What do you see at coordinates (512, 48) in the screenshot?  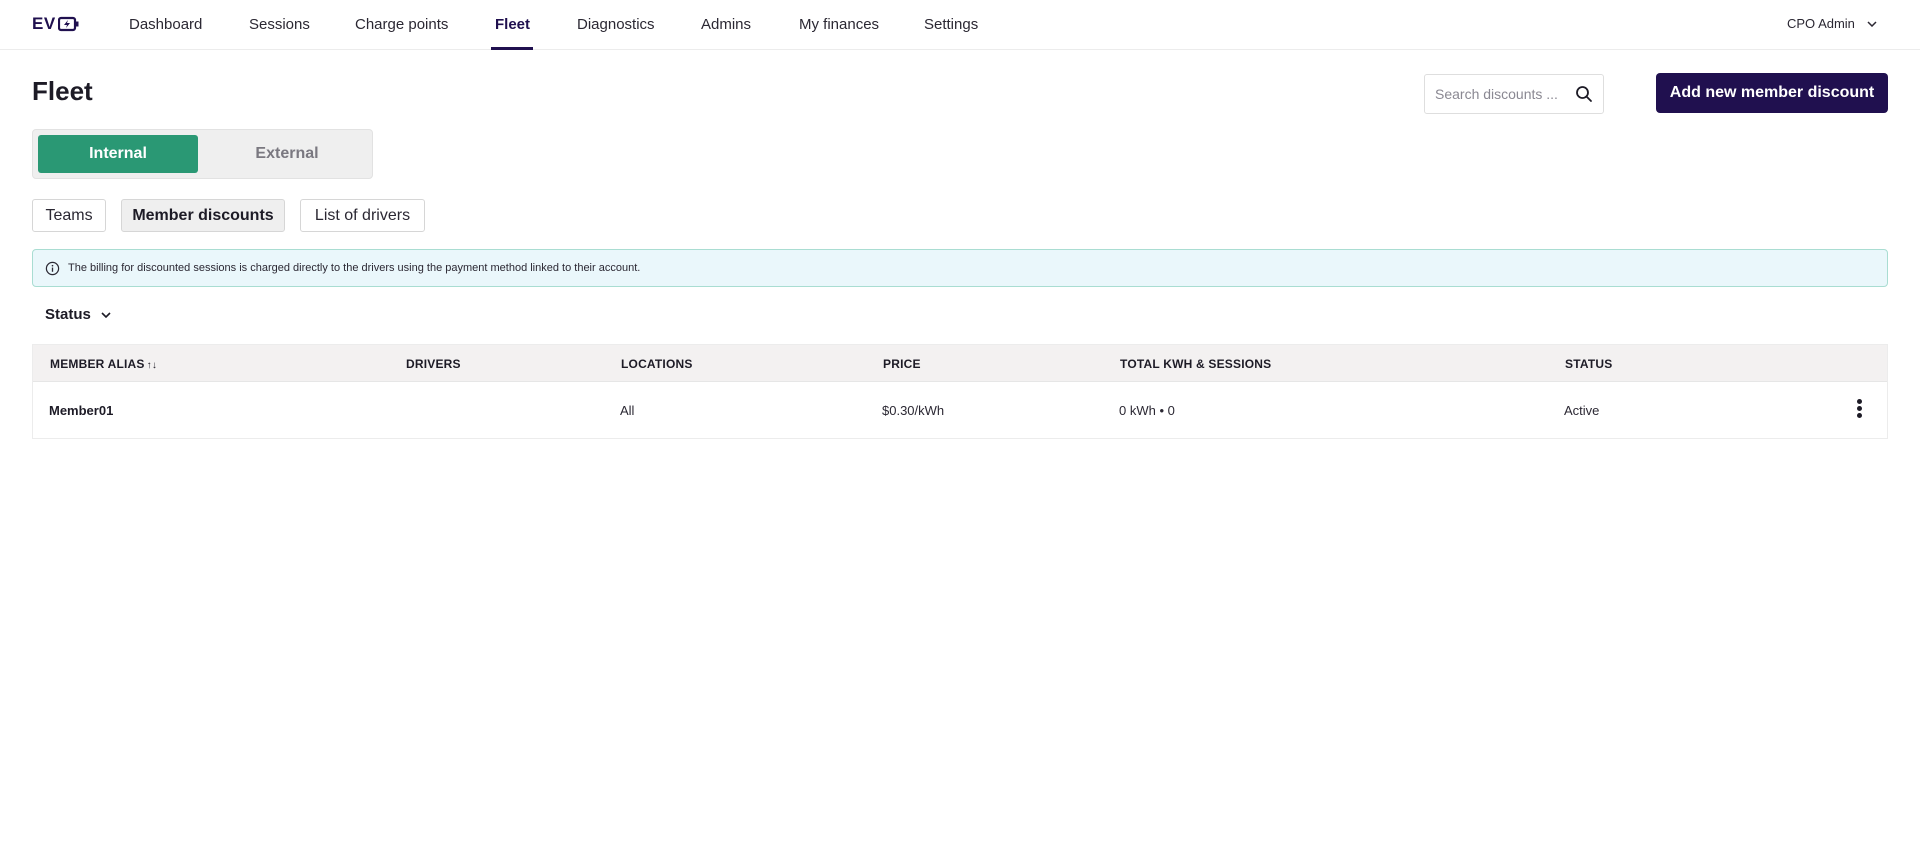 I see `active-nav-indicator` at bounding box center [512, 48].